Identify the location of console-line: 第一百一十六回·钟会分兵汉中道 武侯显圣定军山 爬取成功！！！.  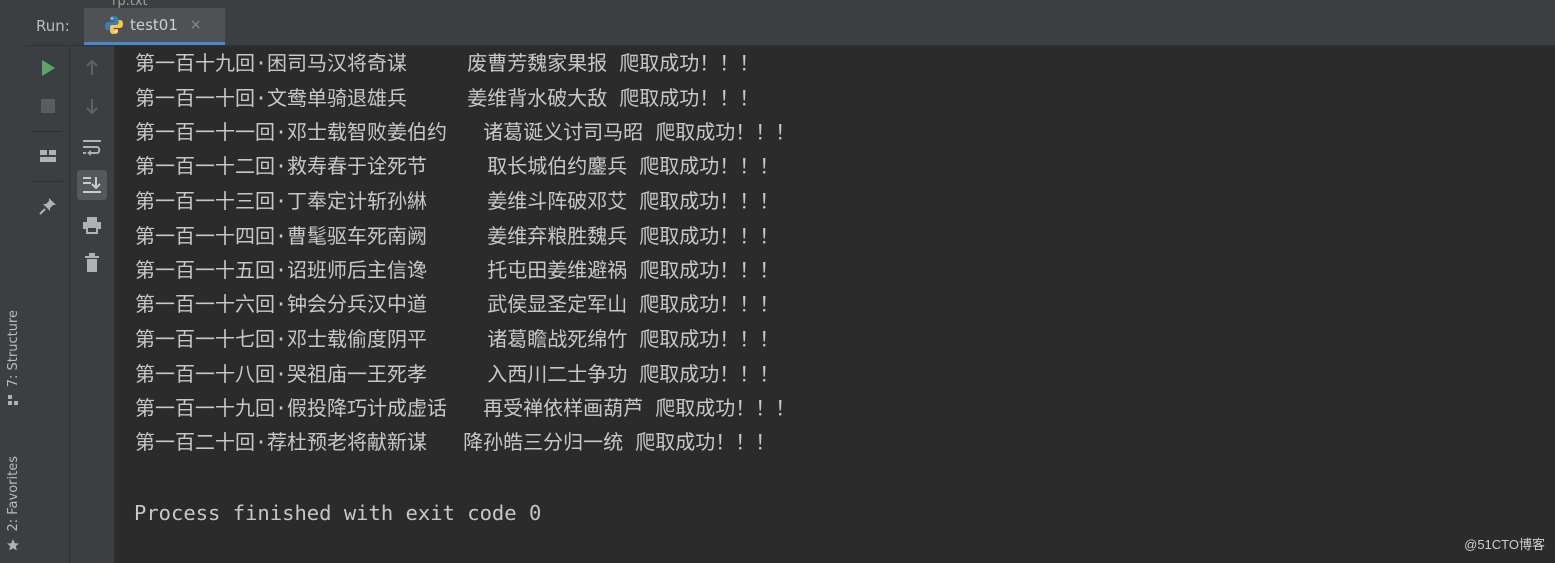
(457, 304).